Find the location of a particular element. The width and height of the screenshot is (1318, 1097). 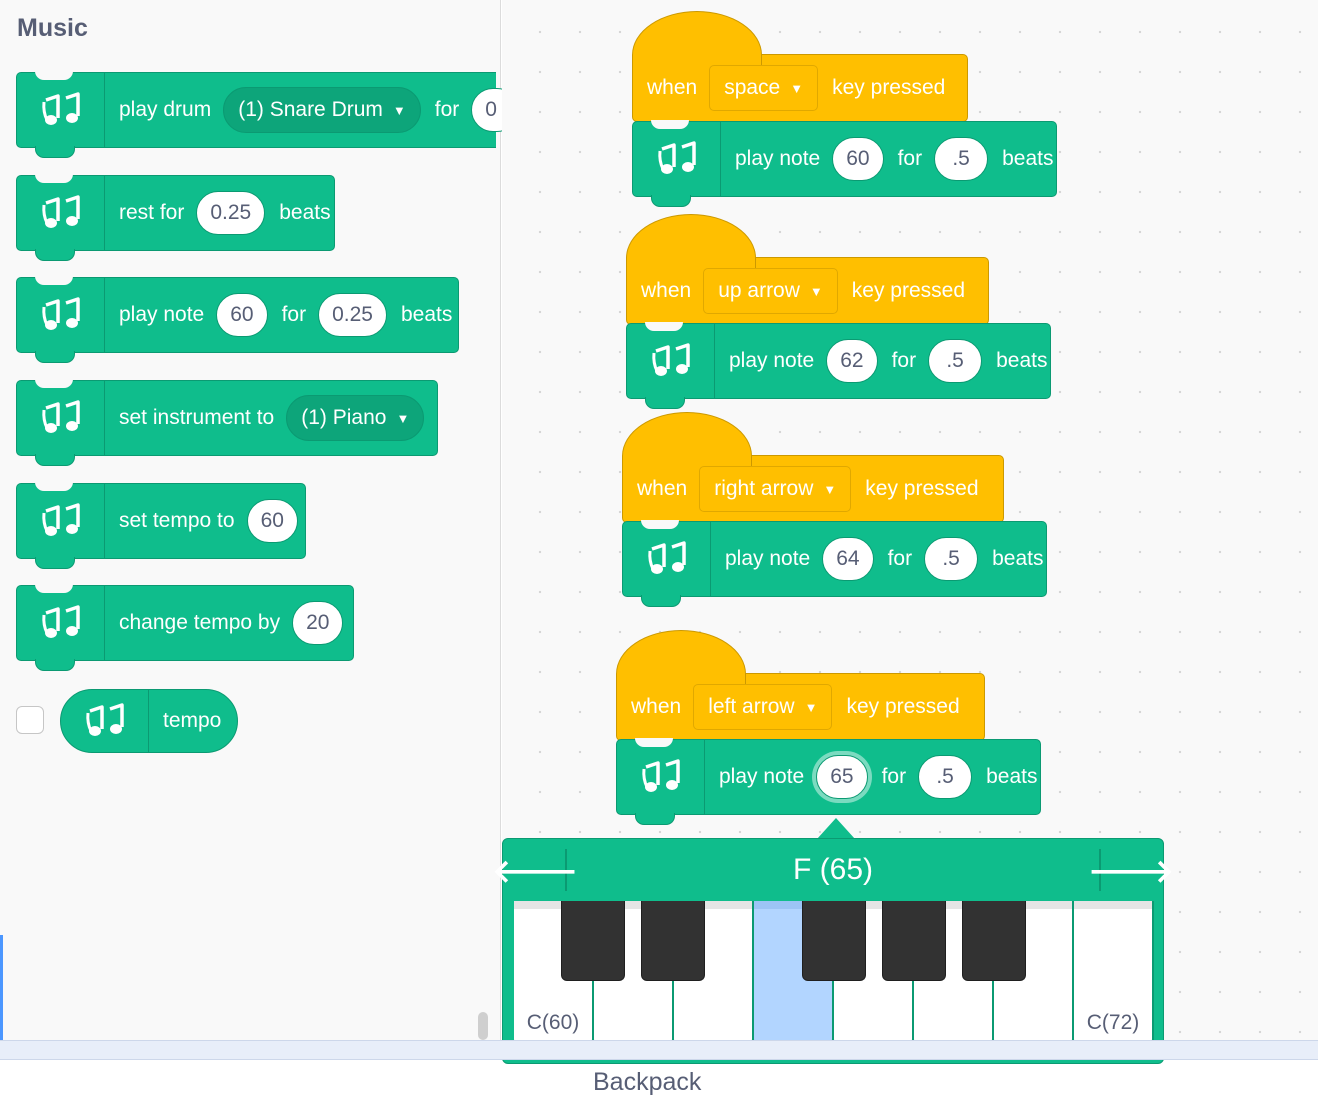

instrument-dropdown: (1) Piano ▼ is located at coordinates (355, 418).